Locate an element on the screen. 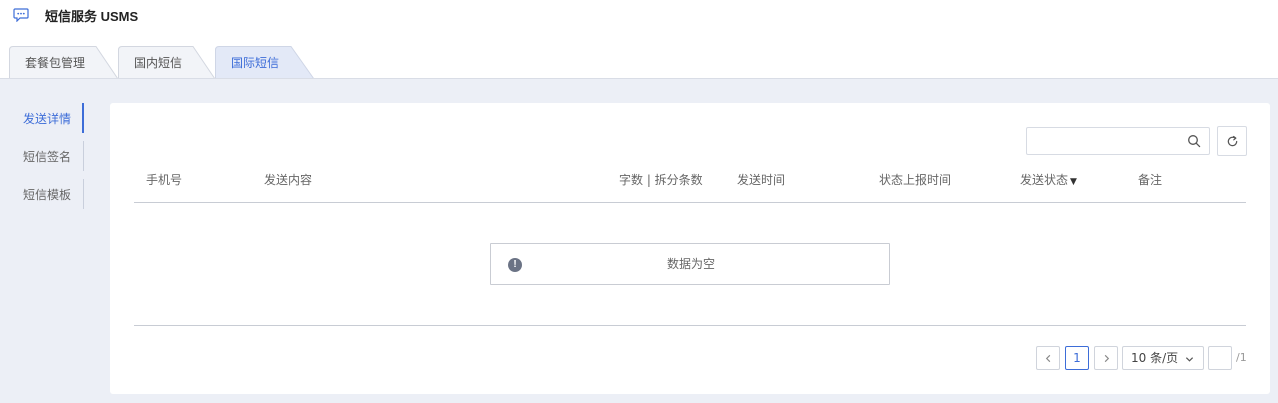  page-size-select: 10 条/页 is located at coordinates (1163, 358).